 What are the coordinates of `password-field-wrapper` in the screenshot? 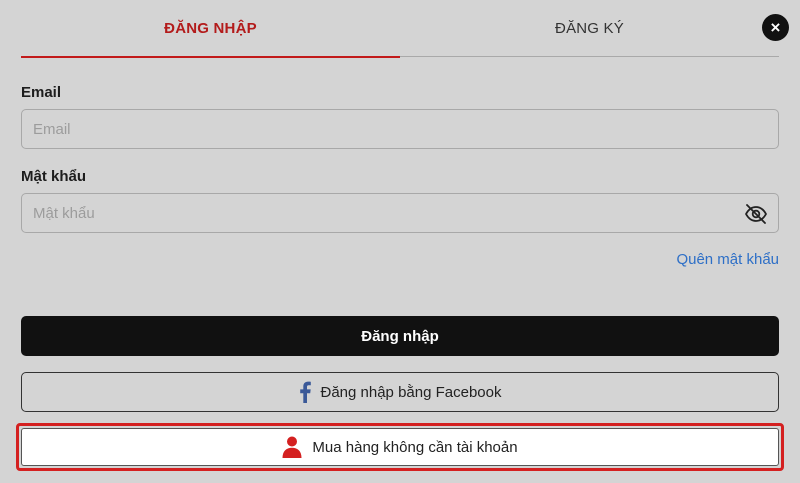 It's located at (400, 213).